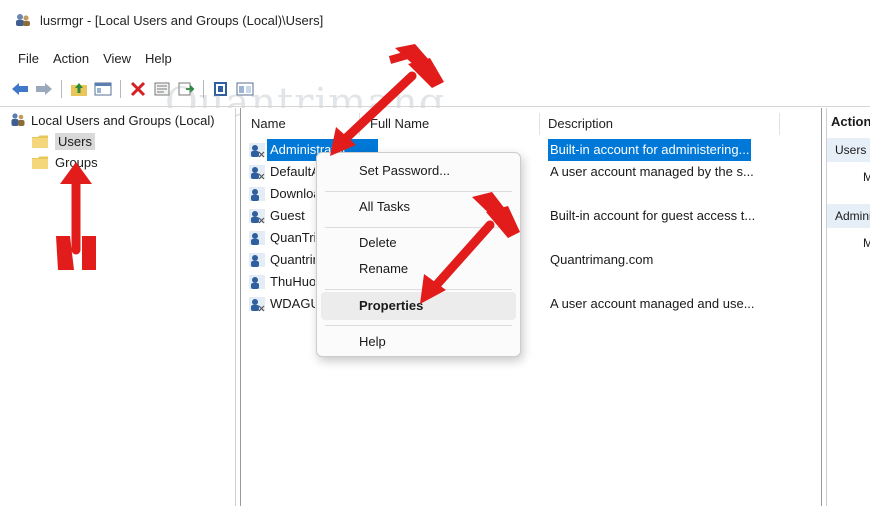  What do you see at coordinates (23, 20) in the screenshot?
I see `users-app-icon` at bounding box center [23, 20].